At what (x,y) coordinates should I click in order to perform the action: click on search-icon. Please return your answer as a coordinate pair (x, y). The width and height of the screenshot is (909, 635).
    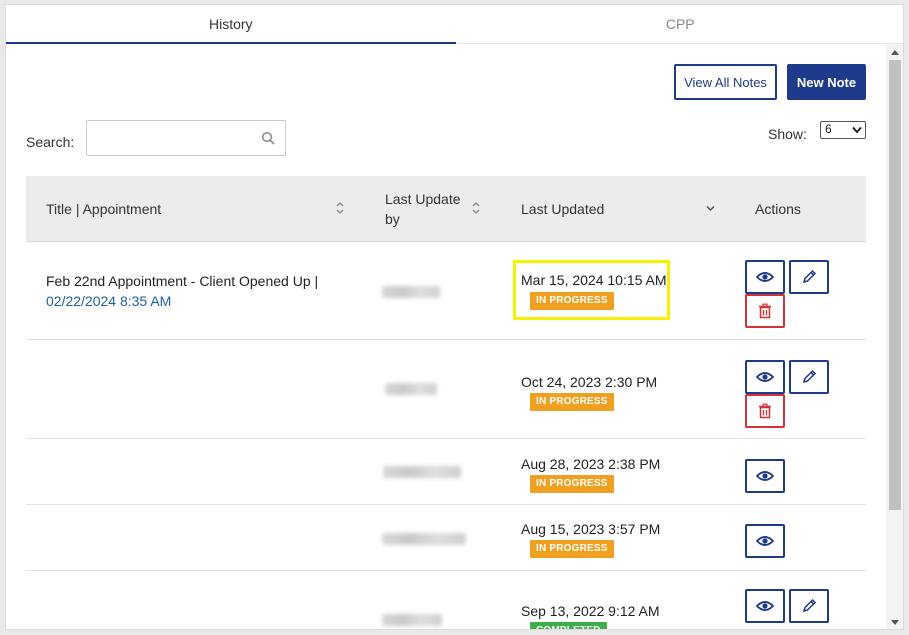
    Looking at the image, I should click on (268, 138).